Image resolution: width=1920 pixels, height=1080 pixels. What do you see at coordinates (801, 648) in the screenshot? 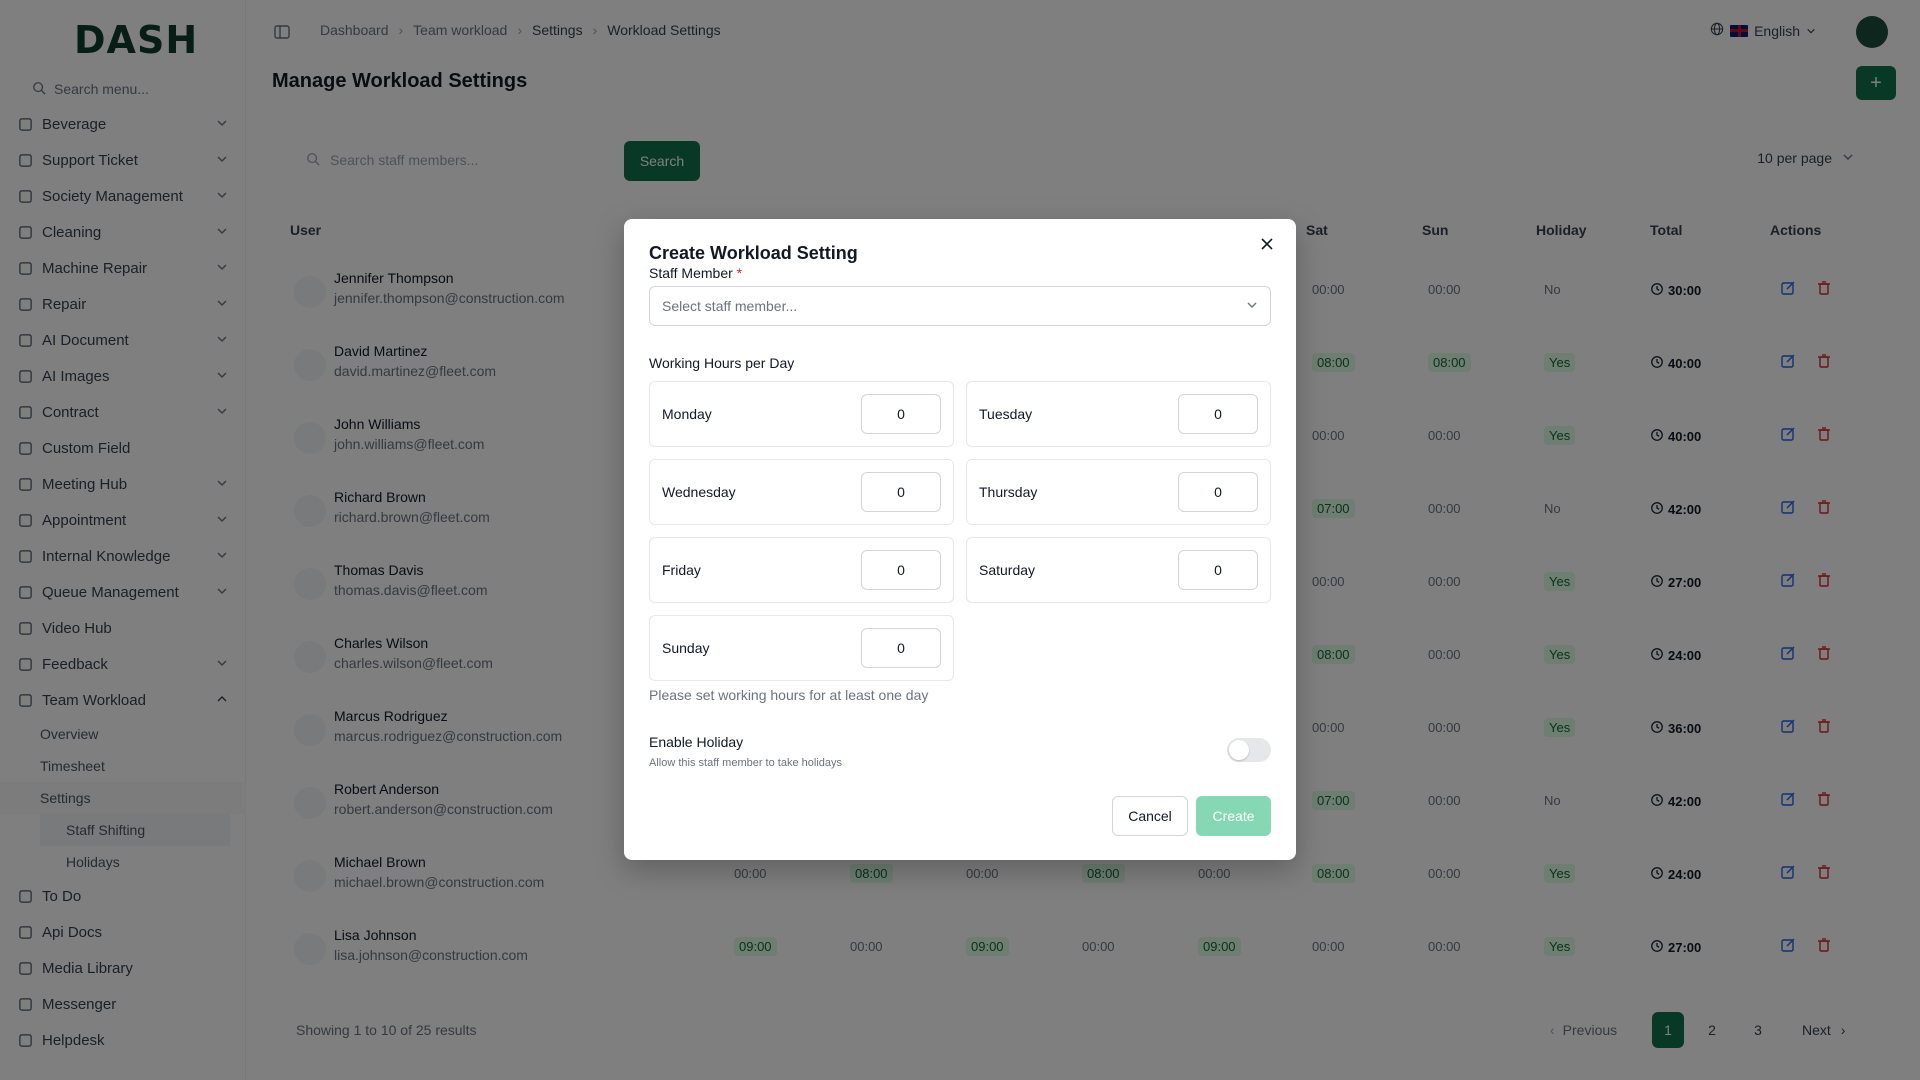
I see `day-hours-sunday: Sunday 0` at bounding box center [801, 648].